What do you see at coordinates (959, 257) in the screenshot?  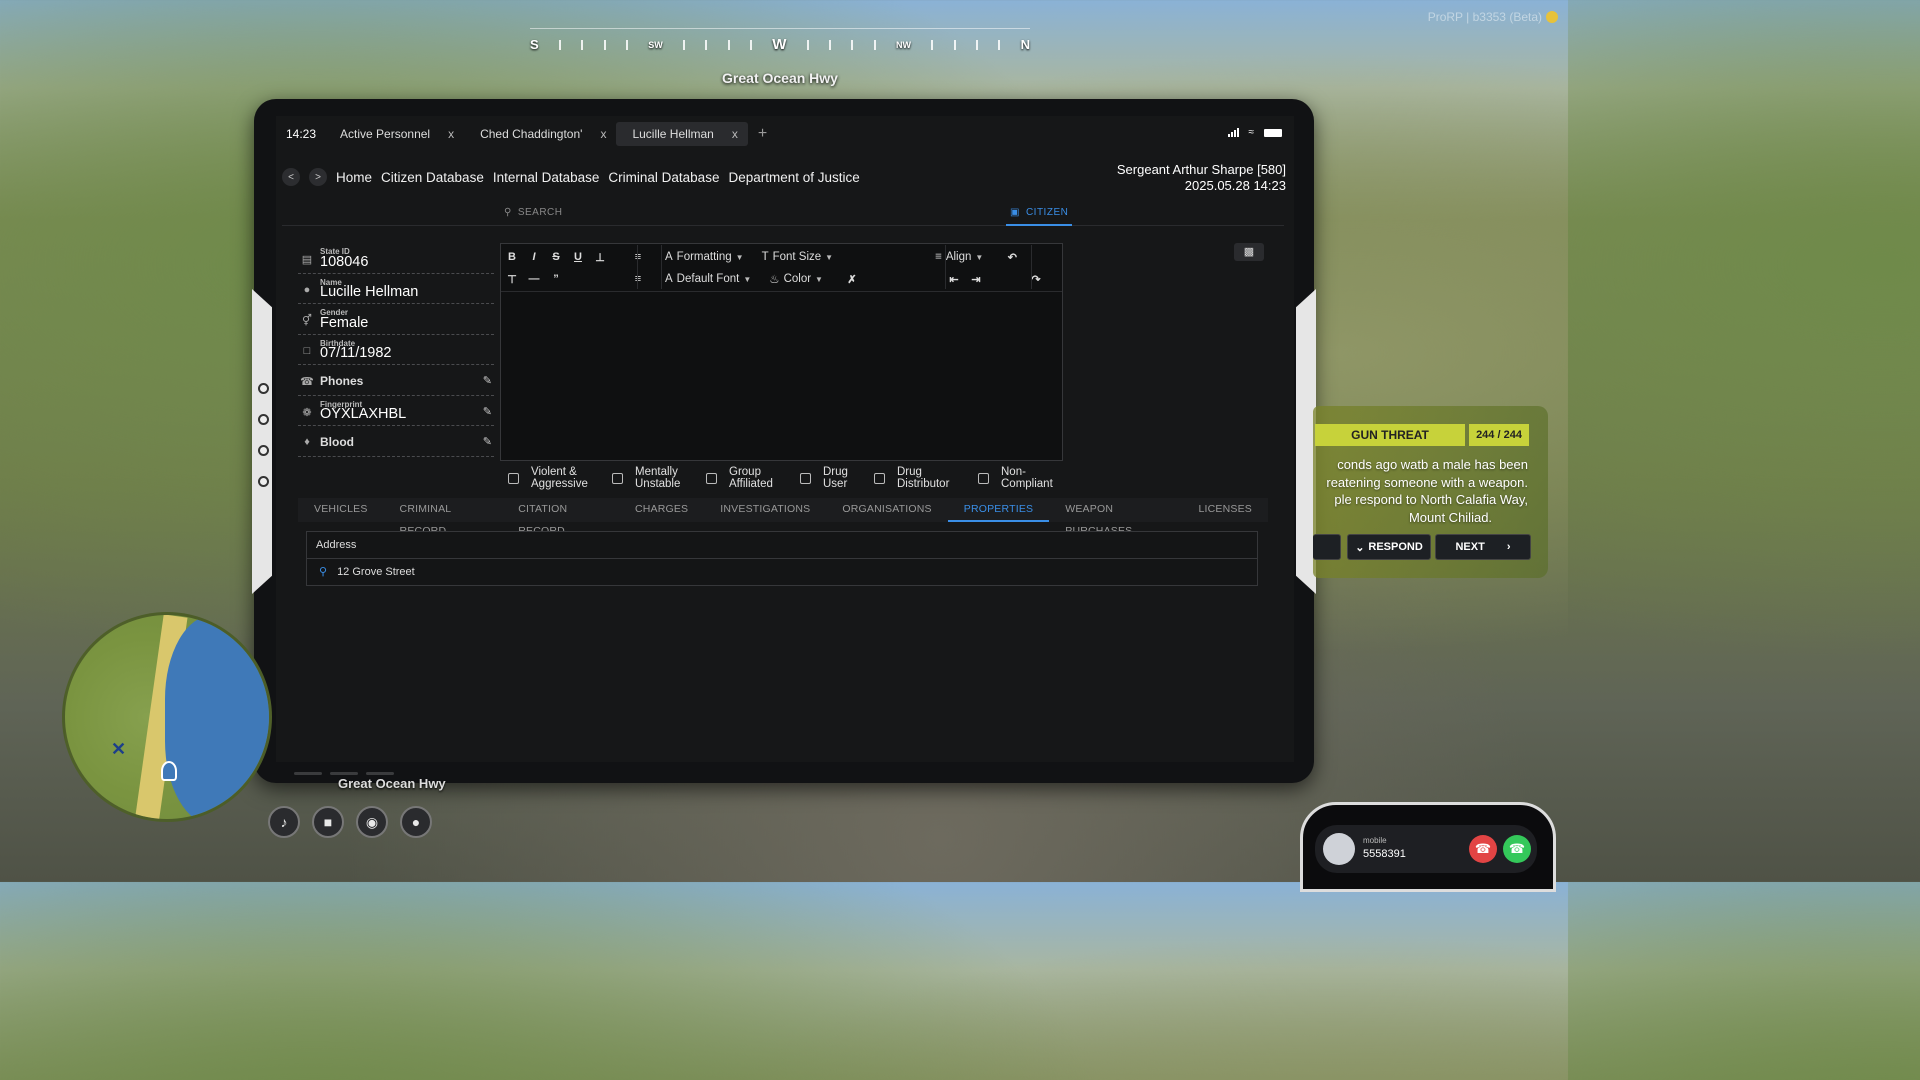 I see `align-dropdown: ≡ Align ▼` at bounding box center [959, 257].